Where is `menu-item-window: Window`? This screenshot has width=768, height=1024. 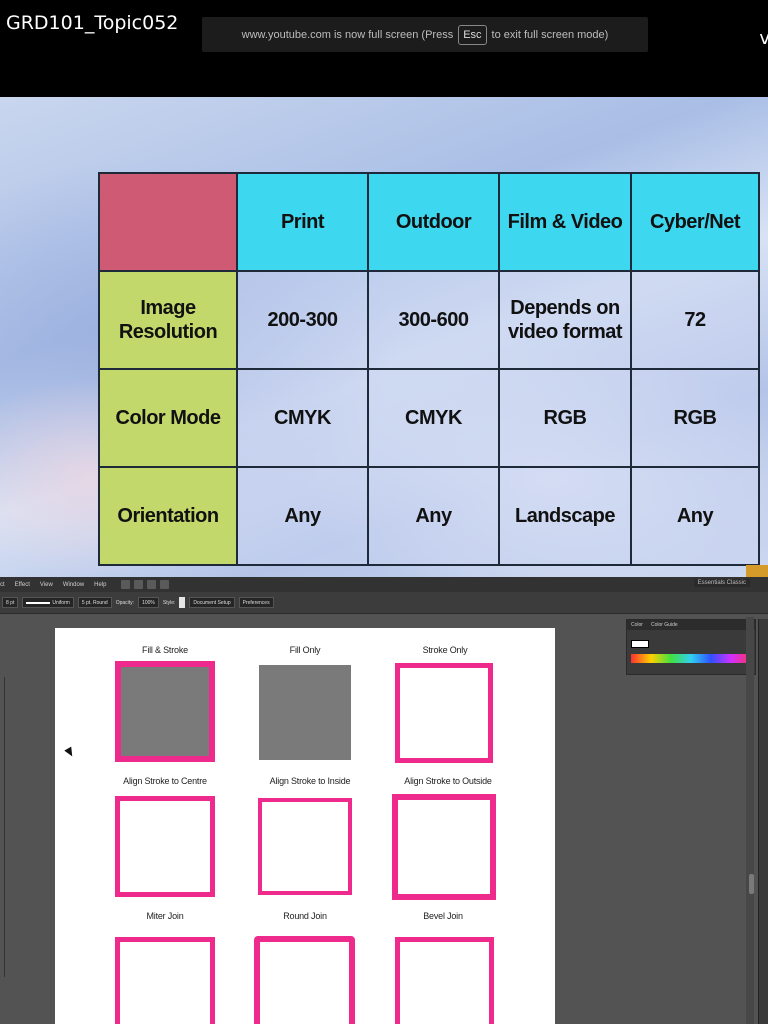 menu-item-window: Window is located at coordinates (73, 585).